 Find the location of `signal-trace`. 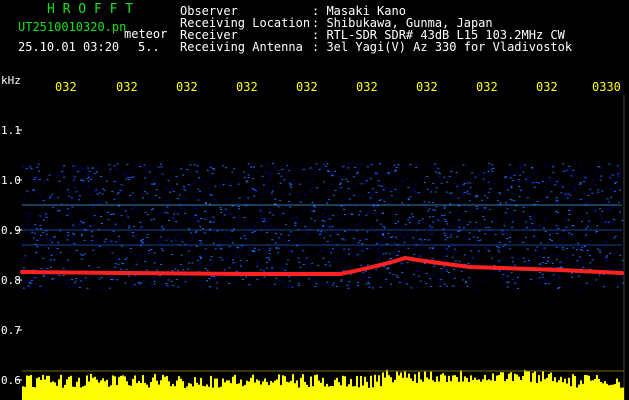

signal-trace is located at coordinates (322, 265).